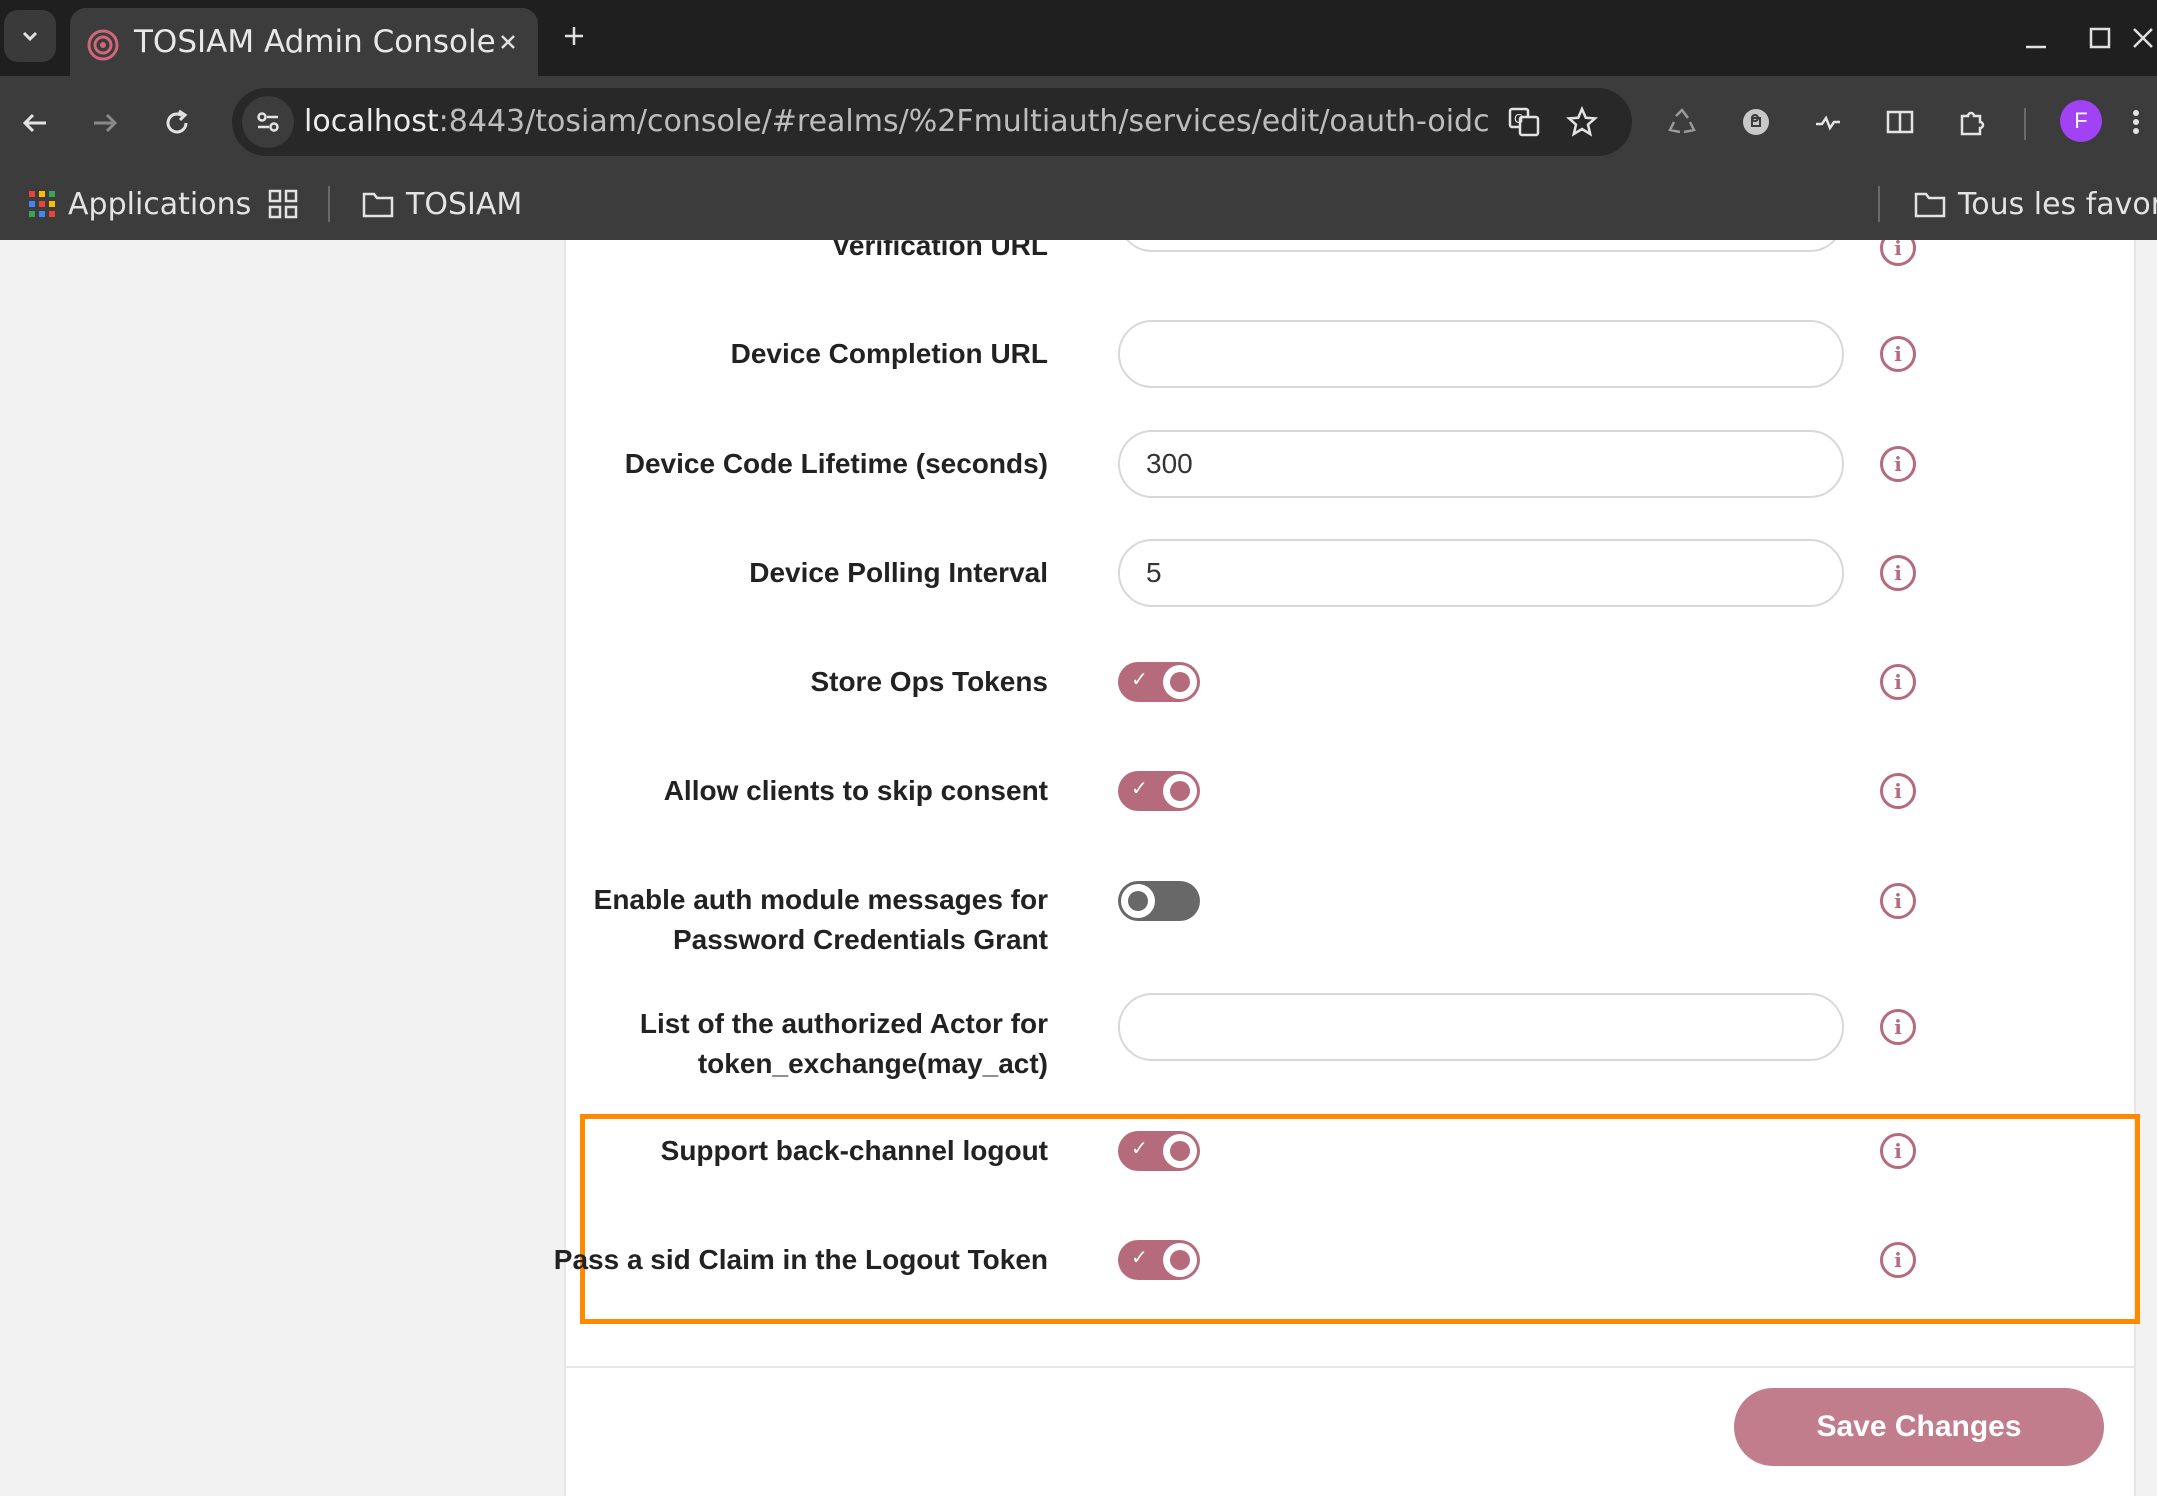 This screenshot has height=1496, width=2157. I want to click on save-changes-button: Save Changes, so click(1919, 1427).